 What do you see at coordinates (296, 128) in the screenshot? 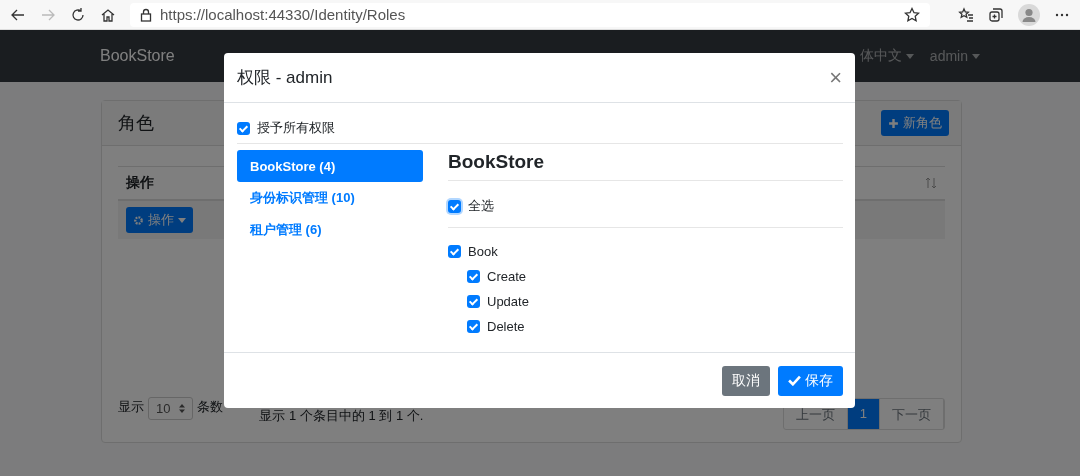
I see `grant-all-label: 授予所有权限` at bounding box center [296, 128].